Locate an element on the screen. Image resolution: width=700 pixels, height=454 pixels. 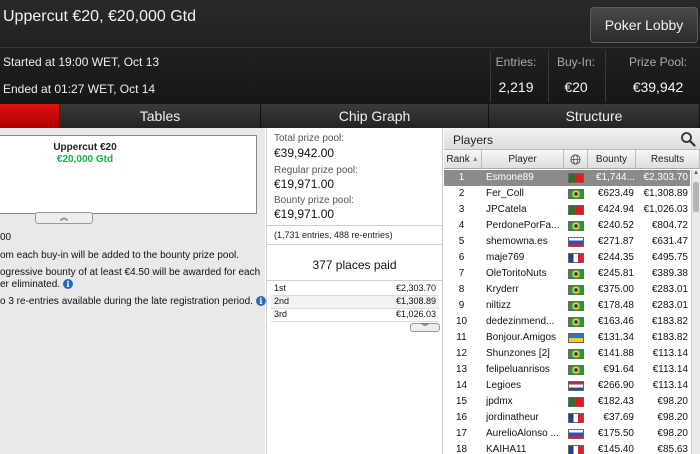
tab-bar: Tables Chip Graph Structure is located at coordinates (350, 116).